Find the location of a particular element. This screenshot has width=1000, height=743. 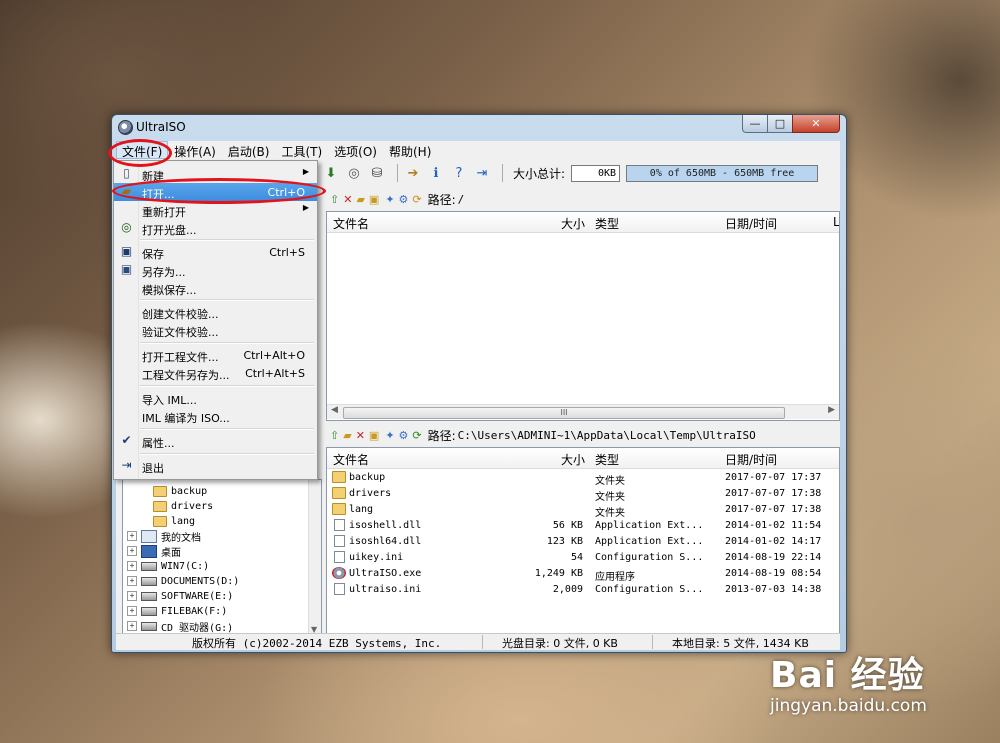

extract-icon: ⬇ is located at coordinates (331, 173).